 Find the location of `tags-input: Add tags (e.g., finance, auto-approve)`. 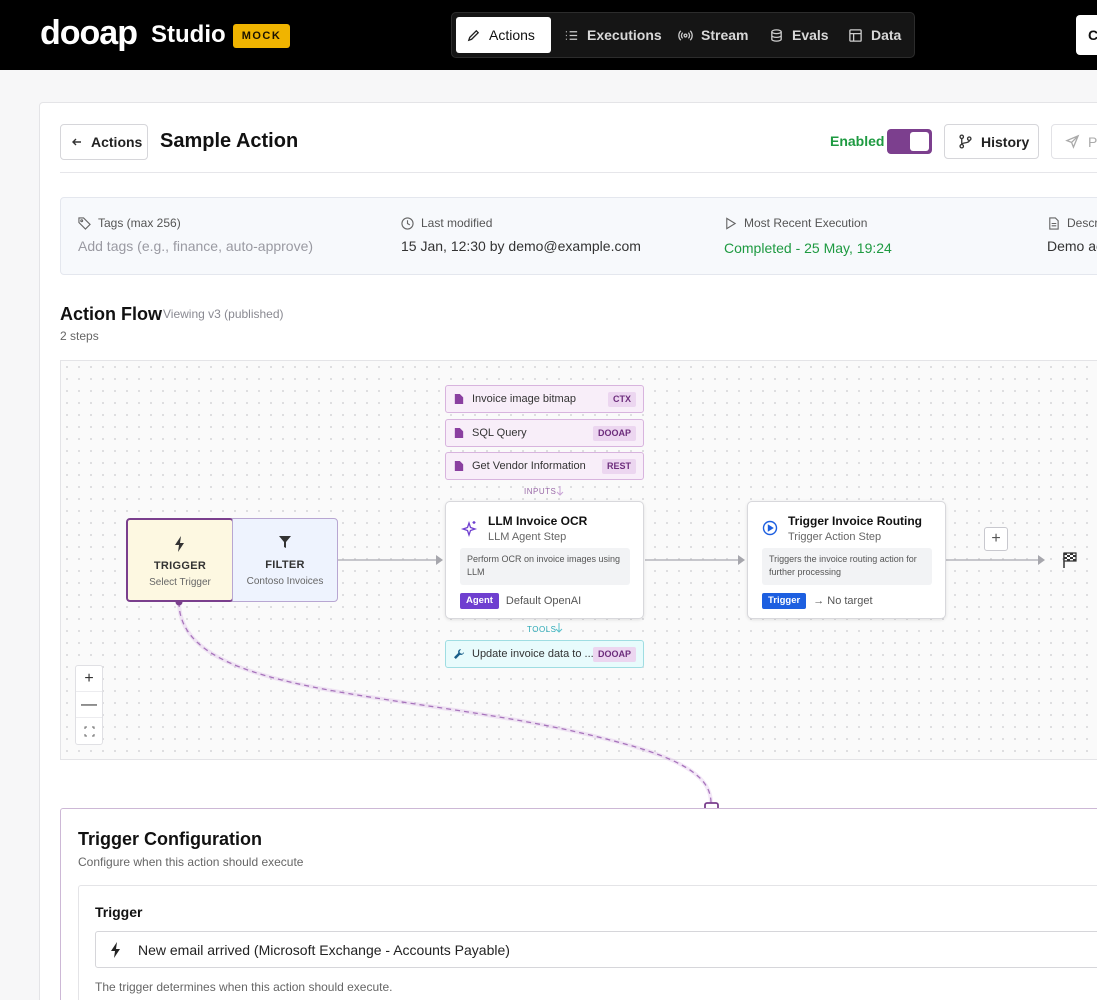

tags-input: Add tags (e.g., finance, auto-approve) is located at coordinates (195, 246).